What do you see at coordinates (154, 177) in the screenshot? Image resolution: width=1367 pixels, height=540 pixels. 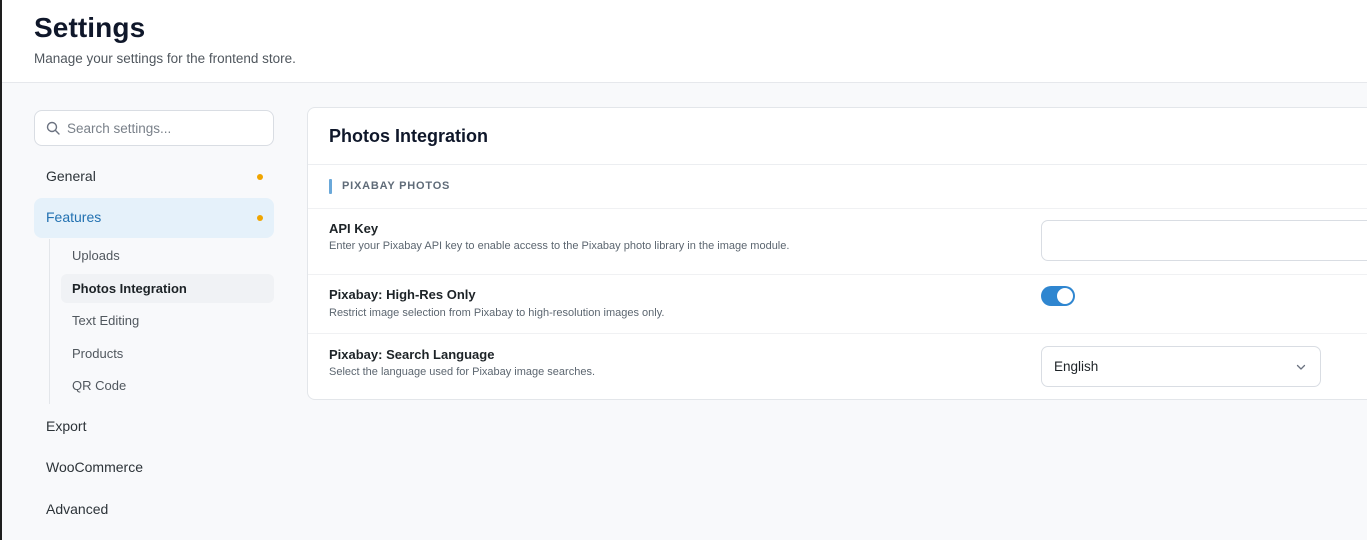 I see `sidebar-item-general: General` at bounding box center [154, 177].